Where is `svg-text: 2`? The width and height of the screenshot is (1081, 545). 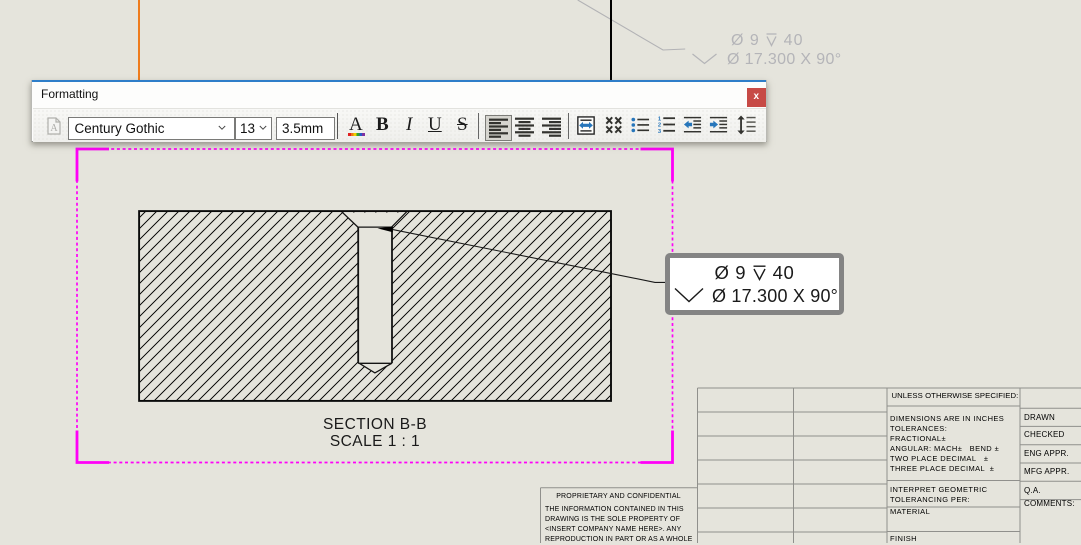 svg-text: 2 is located at coordinates (660, 126).